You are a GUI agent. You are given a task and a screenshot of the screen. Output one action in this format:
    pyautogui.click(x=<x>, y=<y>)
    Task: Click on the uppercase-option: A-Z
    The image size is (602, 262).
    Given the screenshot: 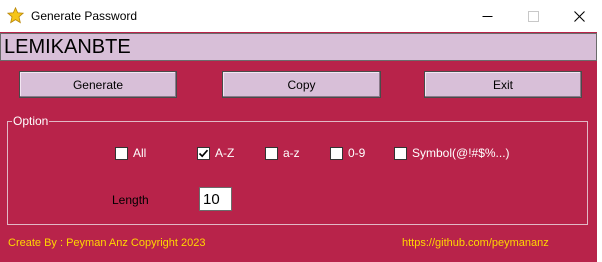 What is the action you would take?
    pyautogui.click(x=215, y=153)
    